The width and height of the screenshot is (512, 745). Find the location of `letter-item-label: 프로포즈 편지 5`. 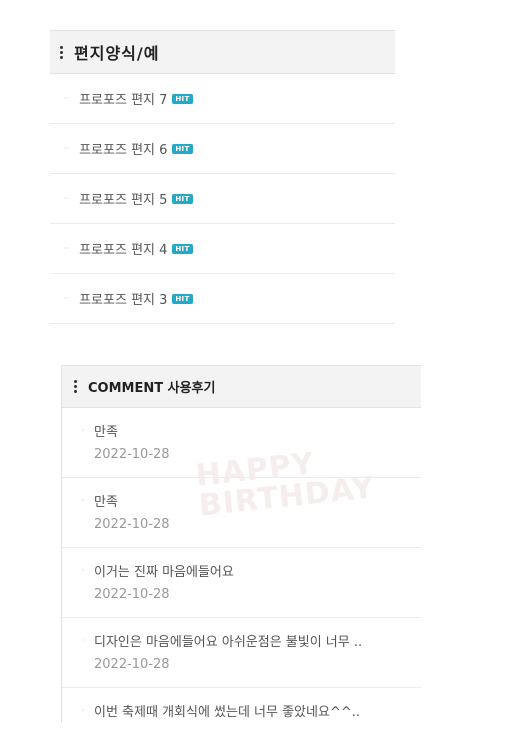

letter-item-label: 프로포즈 편지 5 is located at coordinates (123, 198).